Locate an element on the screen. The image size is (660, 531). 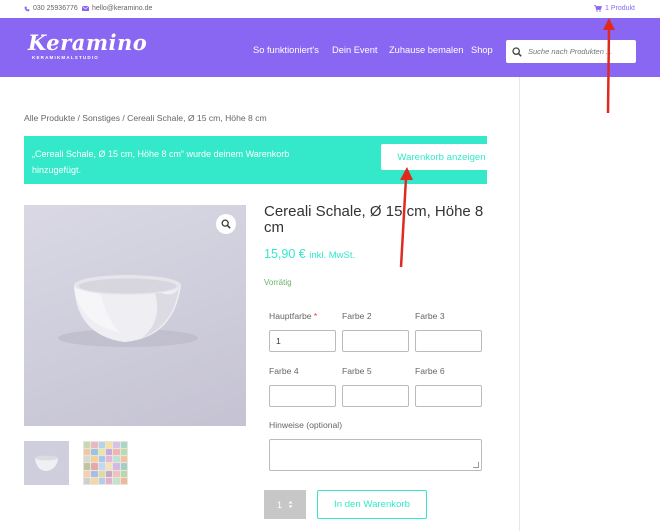
zoom-button is located at coordinates (226, 224).